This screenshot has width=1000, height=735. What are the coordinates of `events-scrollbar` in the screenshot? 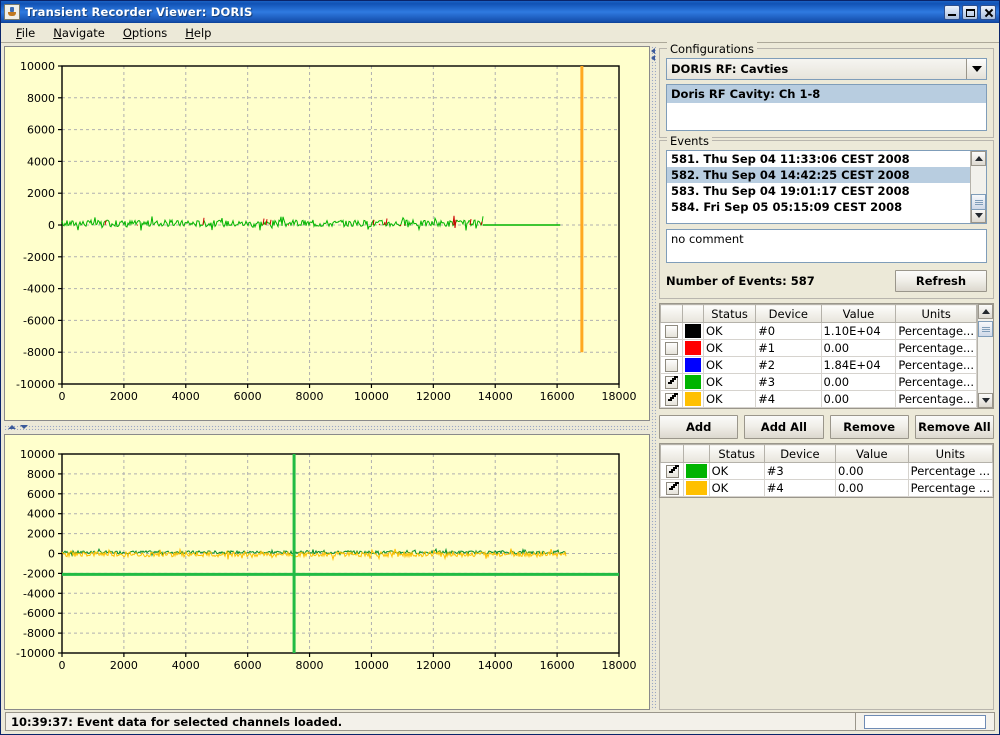 It's located at (978, 187).